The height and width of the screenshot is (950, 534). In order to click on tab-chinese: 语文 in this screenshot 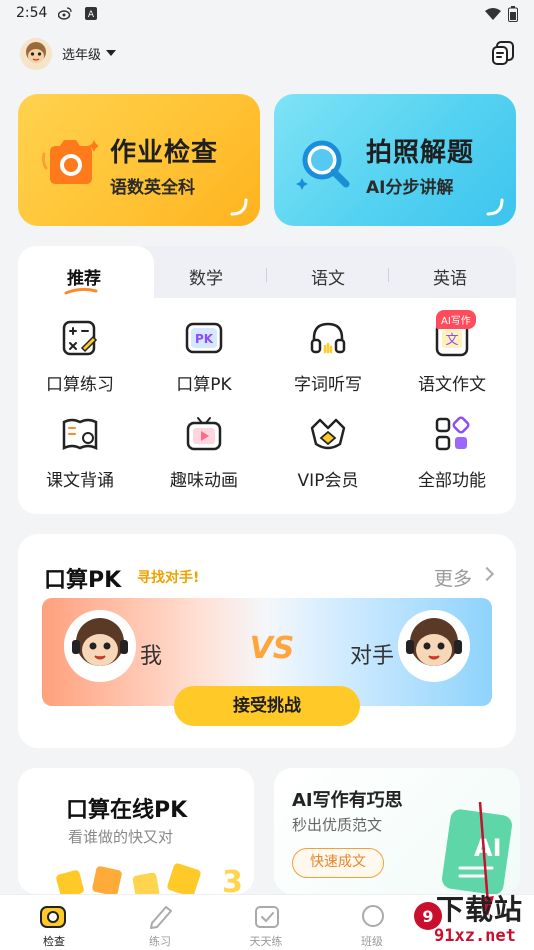, I will do `click(328, 276)`.